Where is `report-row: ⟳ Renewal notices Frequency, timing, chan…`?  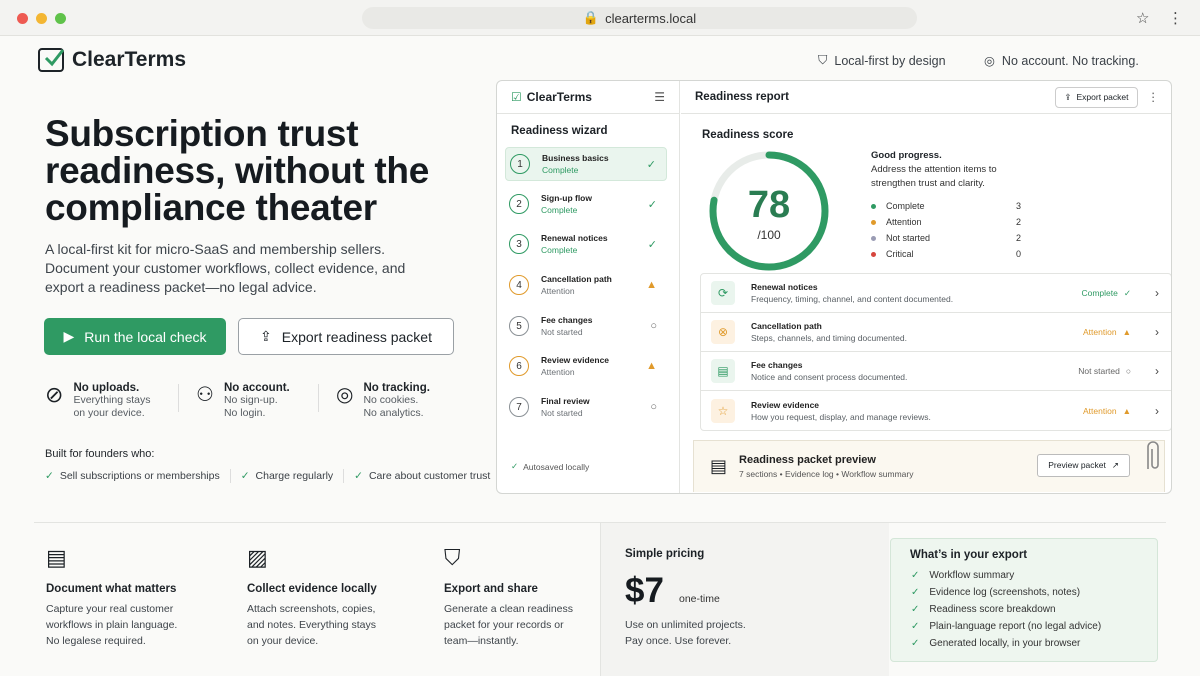
report-row: ⟳ Renewal notices Frequency, timing, chan… is located at coordinates (936, 293).